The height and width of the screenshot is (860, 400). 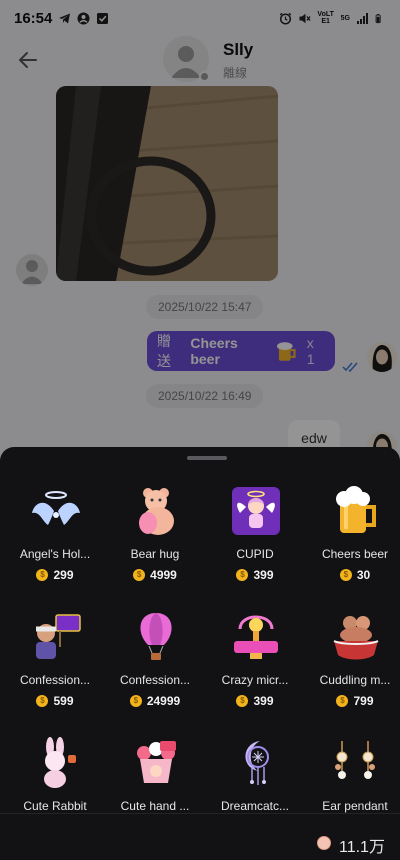 What do you see at coordinates (156, 636) in the screenshot?
I see `hot-air-balloon-icon` at bounding box center [156, 636].